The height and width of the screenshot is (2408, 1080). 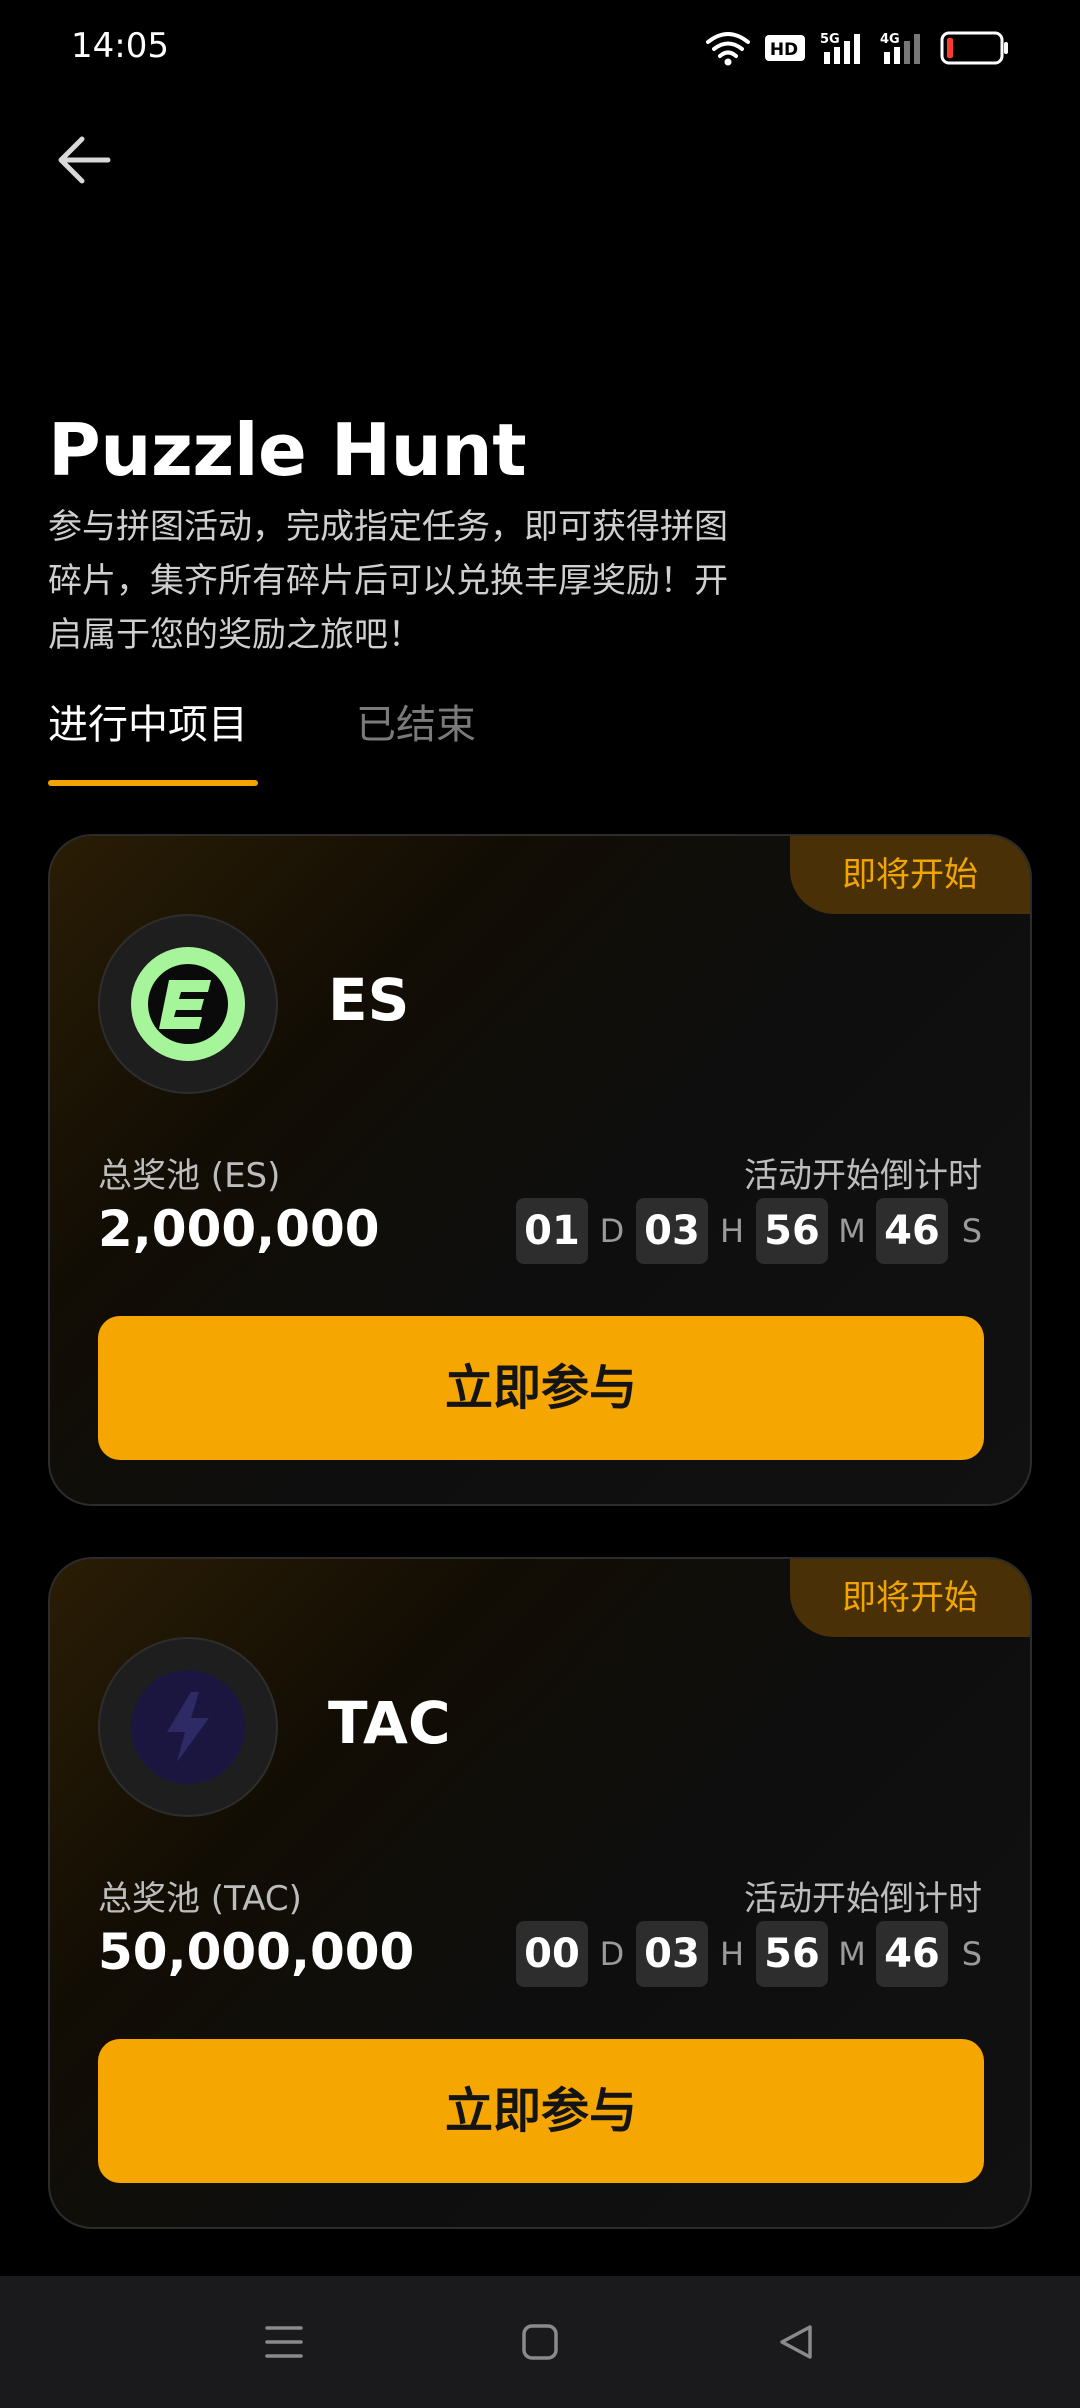 What do you see at coordinates (890, 39) in the screenshot?
I see `net2-label: 4G` at bounding box center [890, 39].